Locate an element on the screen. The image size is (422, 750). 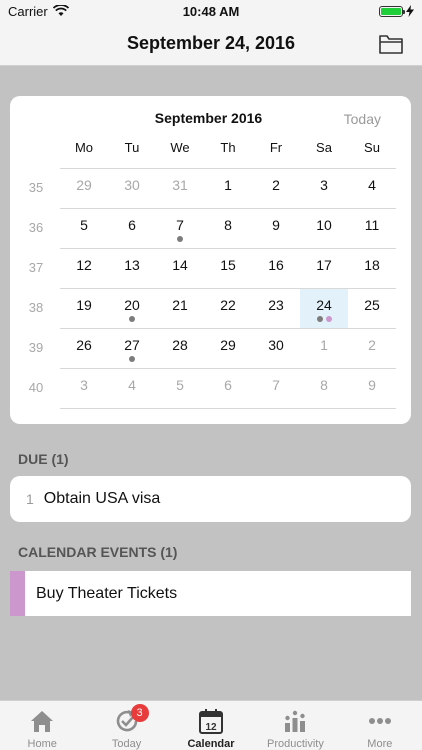
calendar-day: 10 is located at coordinates (324, 229).